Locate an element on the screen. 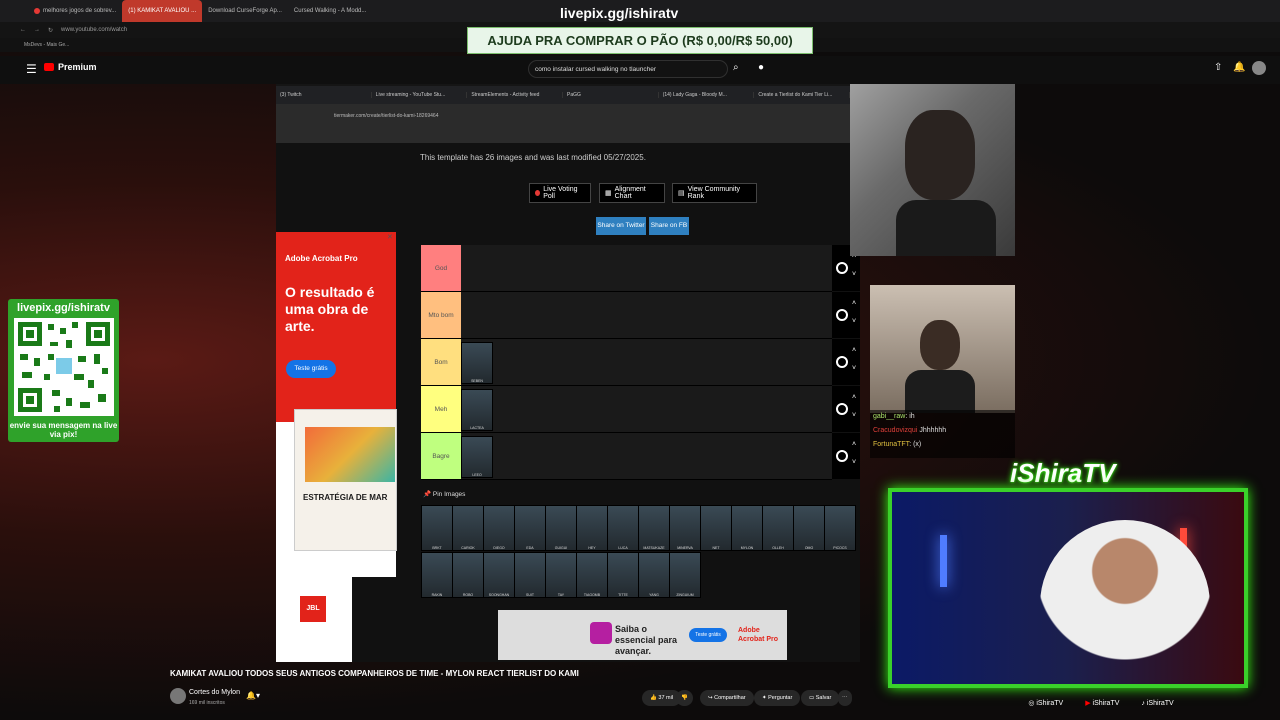  player-name: OLLEH is located at coordinates (778, 548).